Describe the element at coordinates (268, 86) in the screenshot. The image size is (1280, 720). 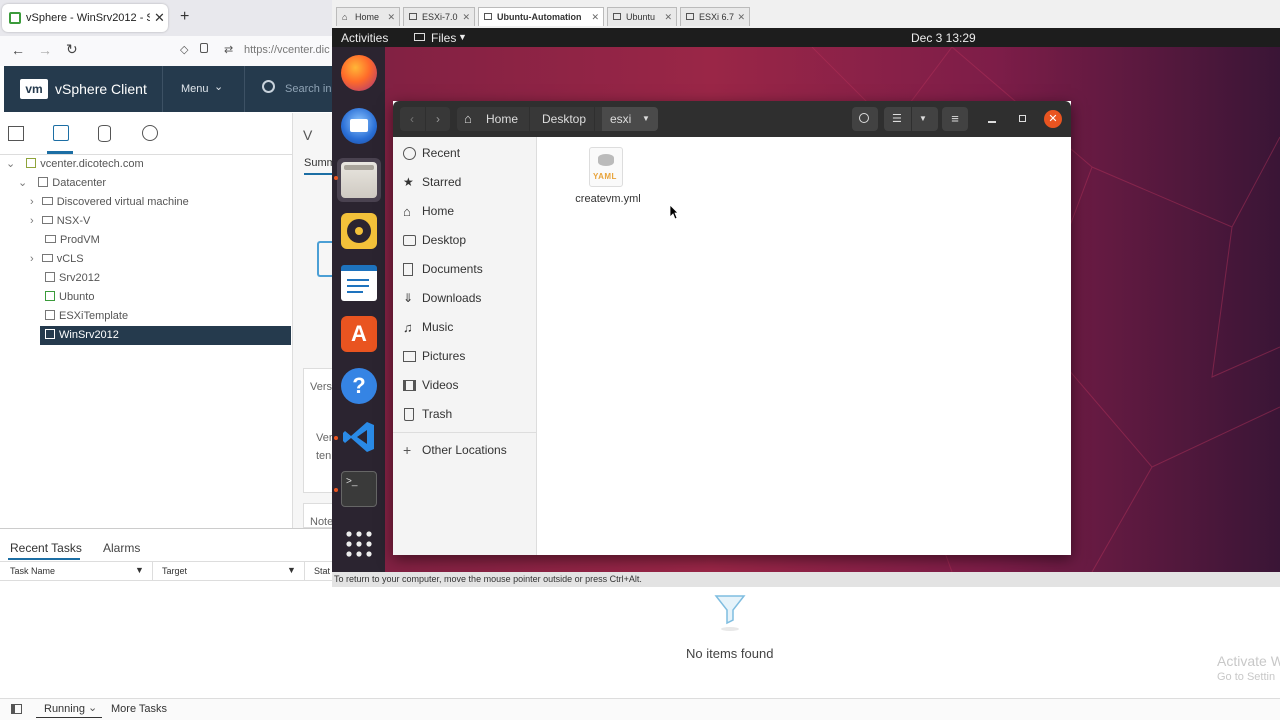
I see `search-icon` at that location.